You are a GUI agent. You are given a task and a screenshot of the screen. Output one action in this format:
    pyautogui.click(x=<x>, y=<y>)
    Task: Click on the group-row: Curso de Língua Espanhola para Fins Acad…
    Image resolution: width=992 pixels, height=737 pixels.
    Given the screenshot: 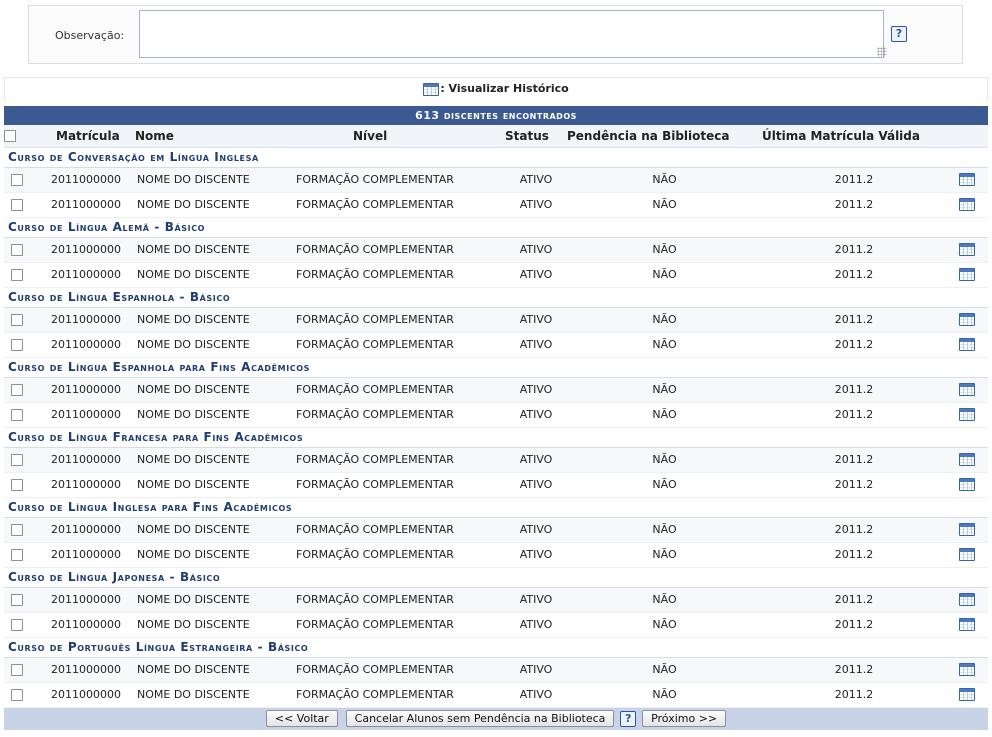 What is the action you would take?
    pyautogui.click(x=496, y=367)
    